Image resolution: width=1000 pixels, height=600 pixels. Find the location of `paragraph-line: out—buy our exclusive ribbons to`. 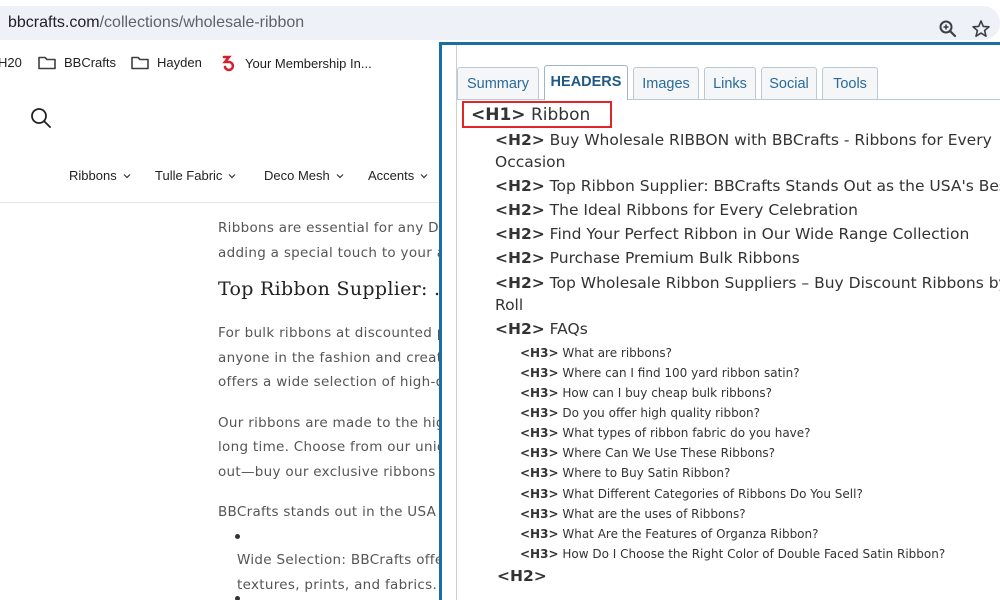

paragraph-line: out—buy our exclusive ribbons to is located at coordinates (329, 471).